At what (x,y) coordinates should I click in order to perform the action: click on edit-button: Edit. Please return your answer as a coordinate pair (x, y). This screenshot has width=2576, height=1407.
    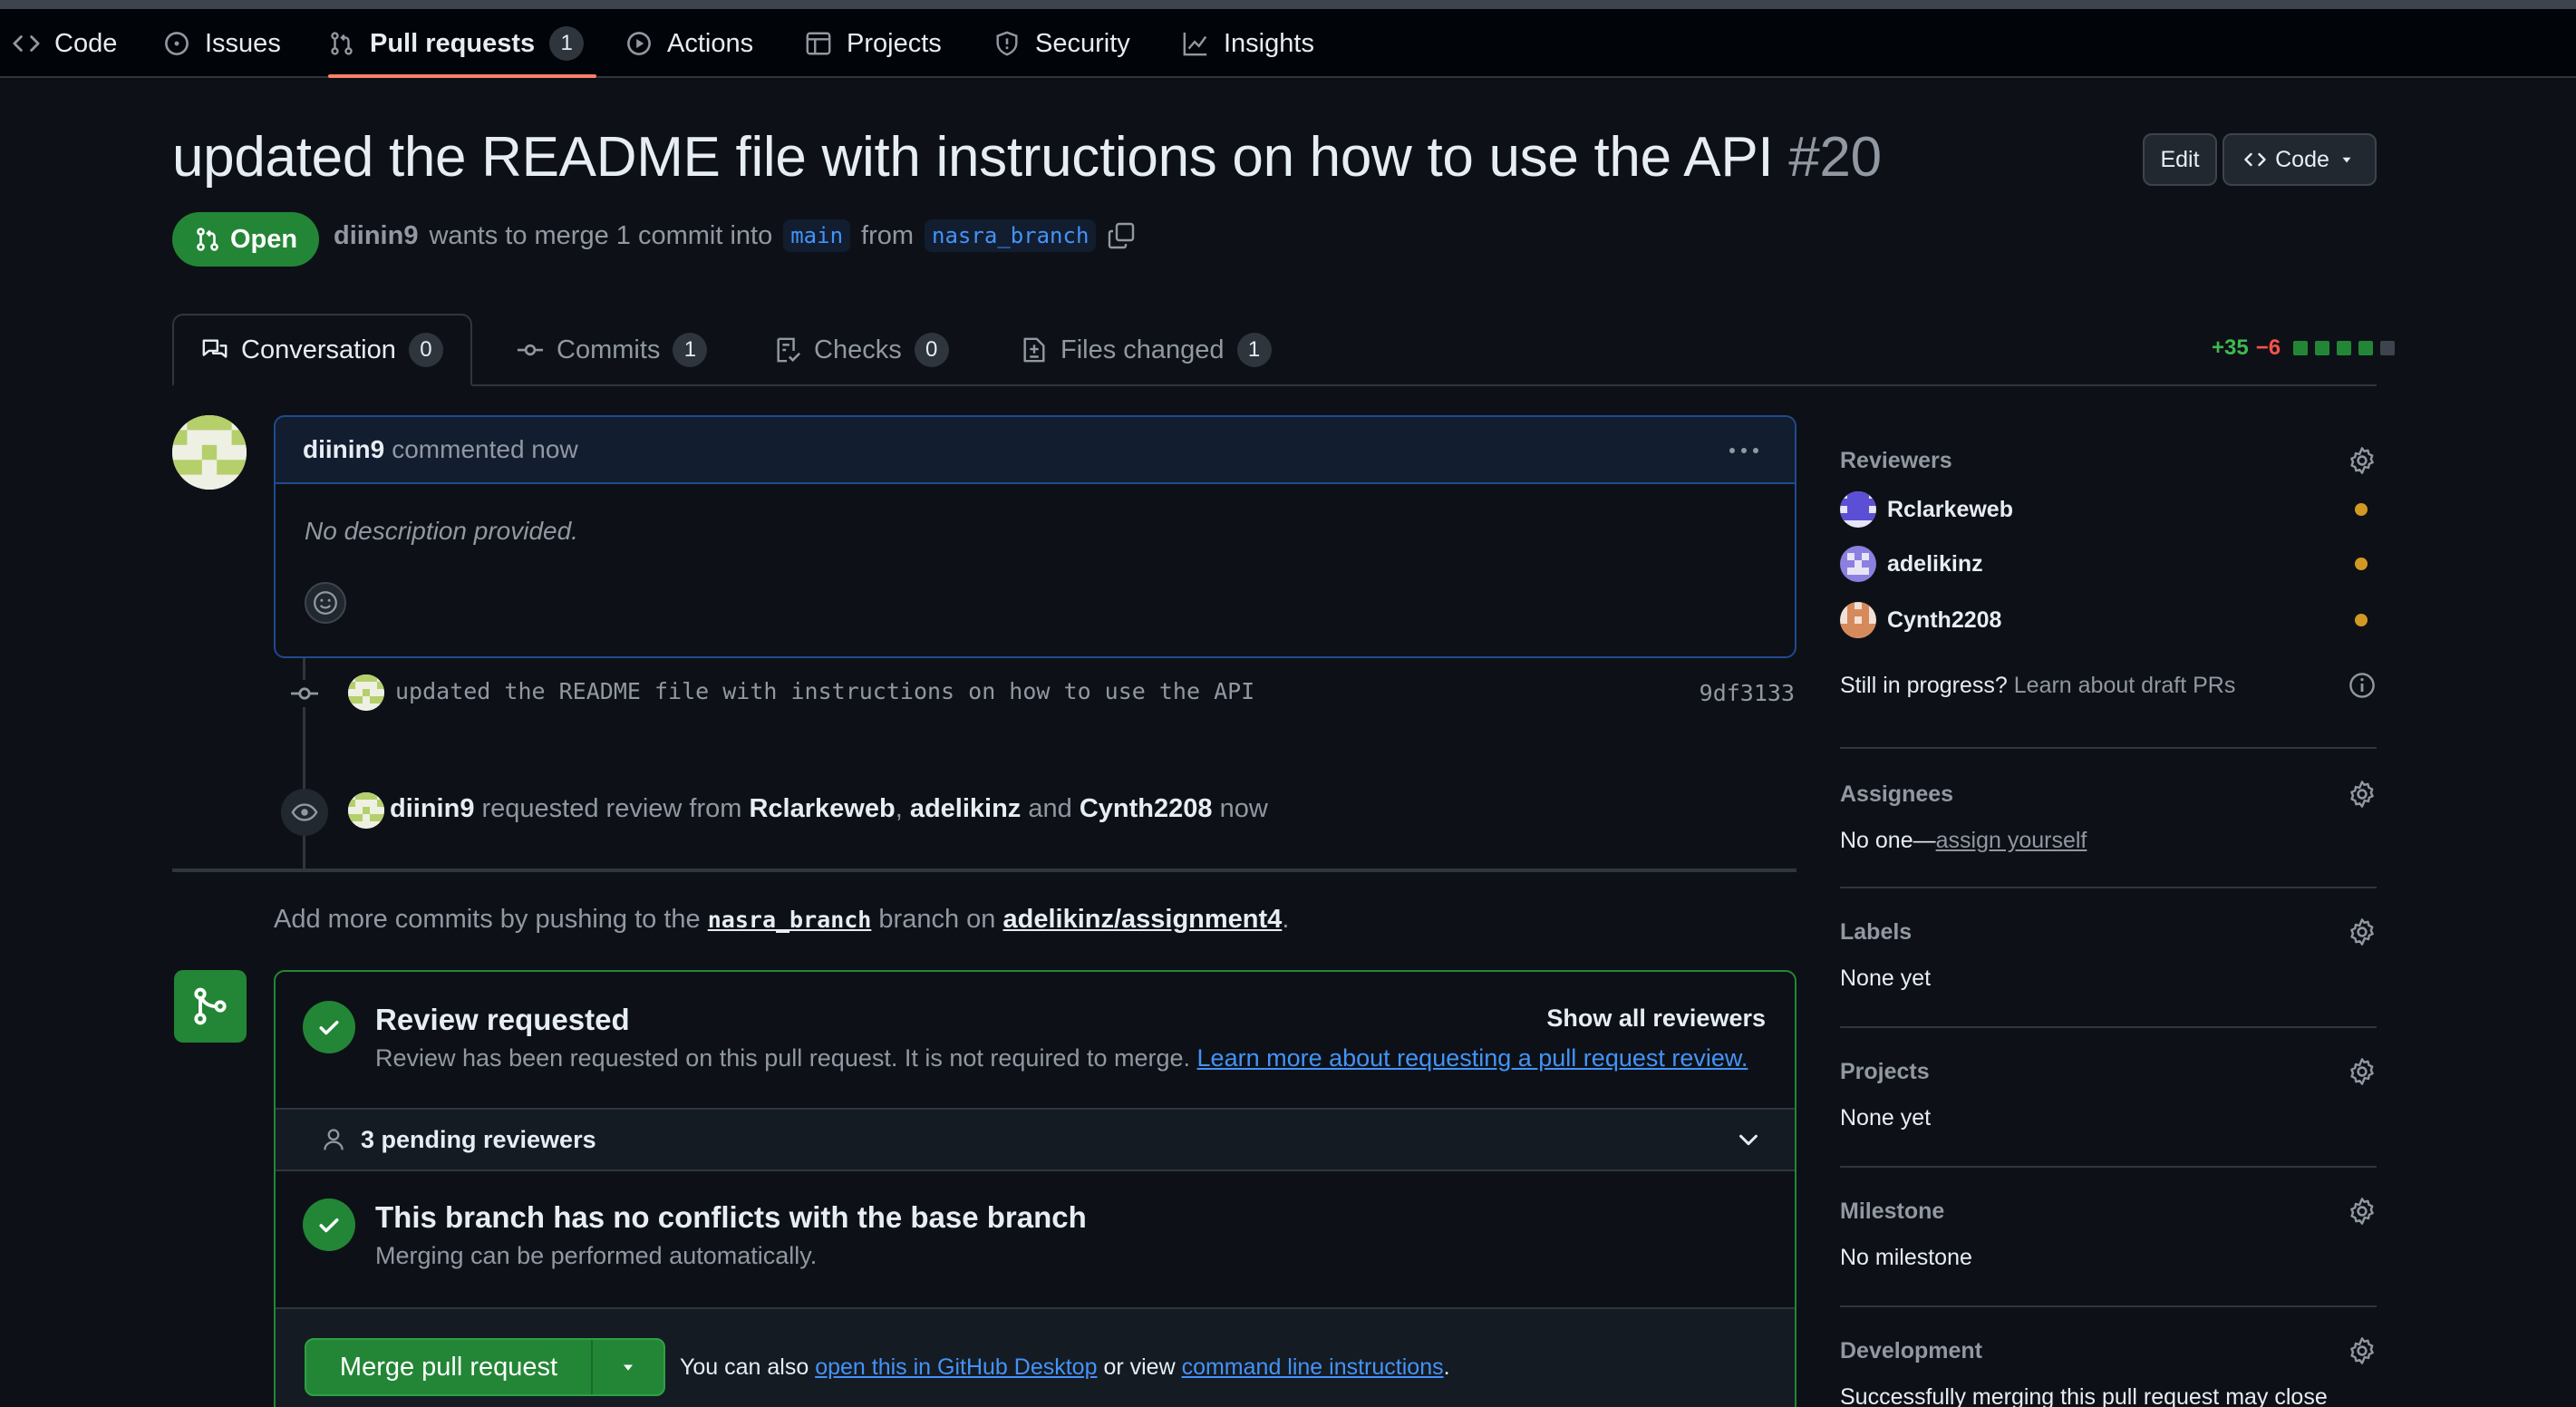
    Looking at the image, I should click on (2180, 159).